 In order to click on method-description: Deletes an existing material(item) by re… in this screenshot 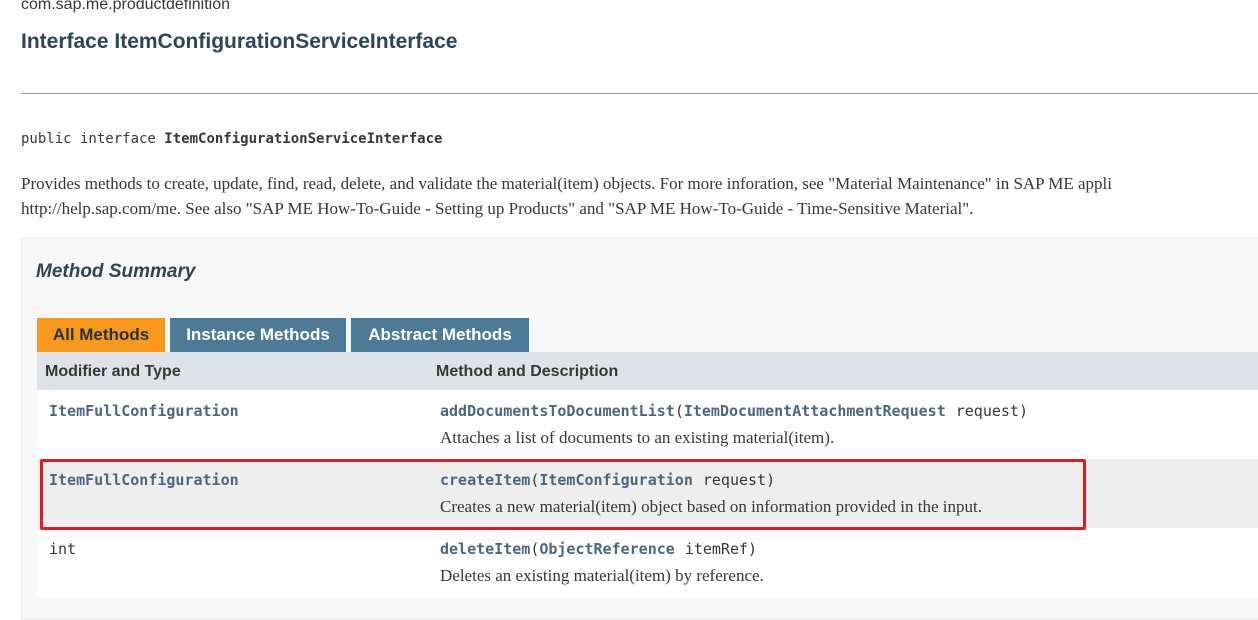, I will do `click(602, 575)`.